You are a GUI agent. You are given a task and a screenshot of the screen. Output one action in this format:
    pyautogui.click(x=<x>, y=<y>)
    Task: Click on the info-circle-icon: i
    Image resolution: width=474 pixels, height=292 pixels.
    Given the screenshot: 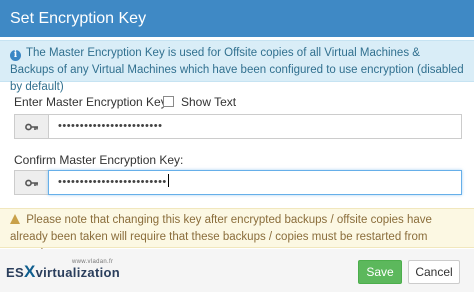 What is the action you would take?
    pyautogui.click(x=15, y=55)
    